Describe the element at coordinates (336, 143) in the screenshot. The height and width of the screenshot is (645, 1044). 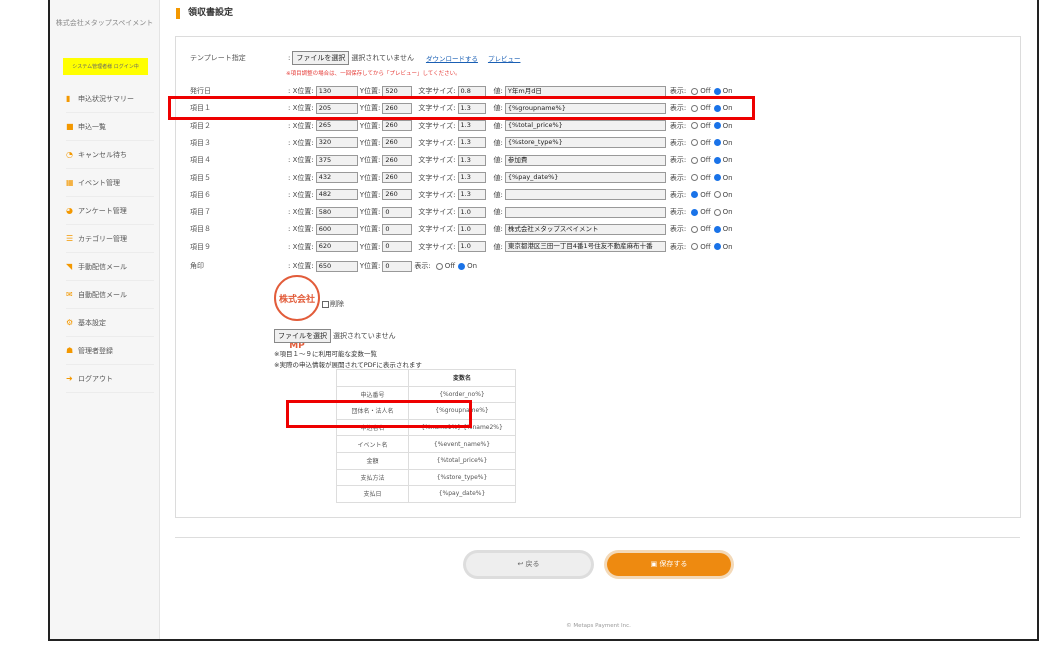
I see `x-position-input: 320` at that location.